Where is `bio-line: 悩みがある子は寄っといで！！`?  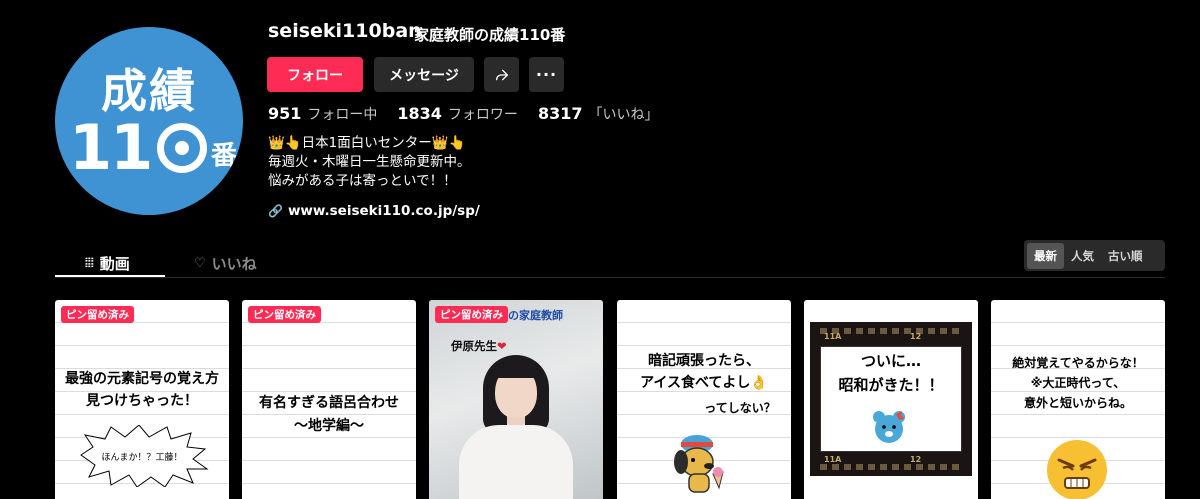 bio-line: 悩みがある子は寄っといで！！ is located at coordinates (362, 181).